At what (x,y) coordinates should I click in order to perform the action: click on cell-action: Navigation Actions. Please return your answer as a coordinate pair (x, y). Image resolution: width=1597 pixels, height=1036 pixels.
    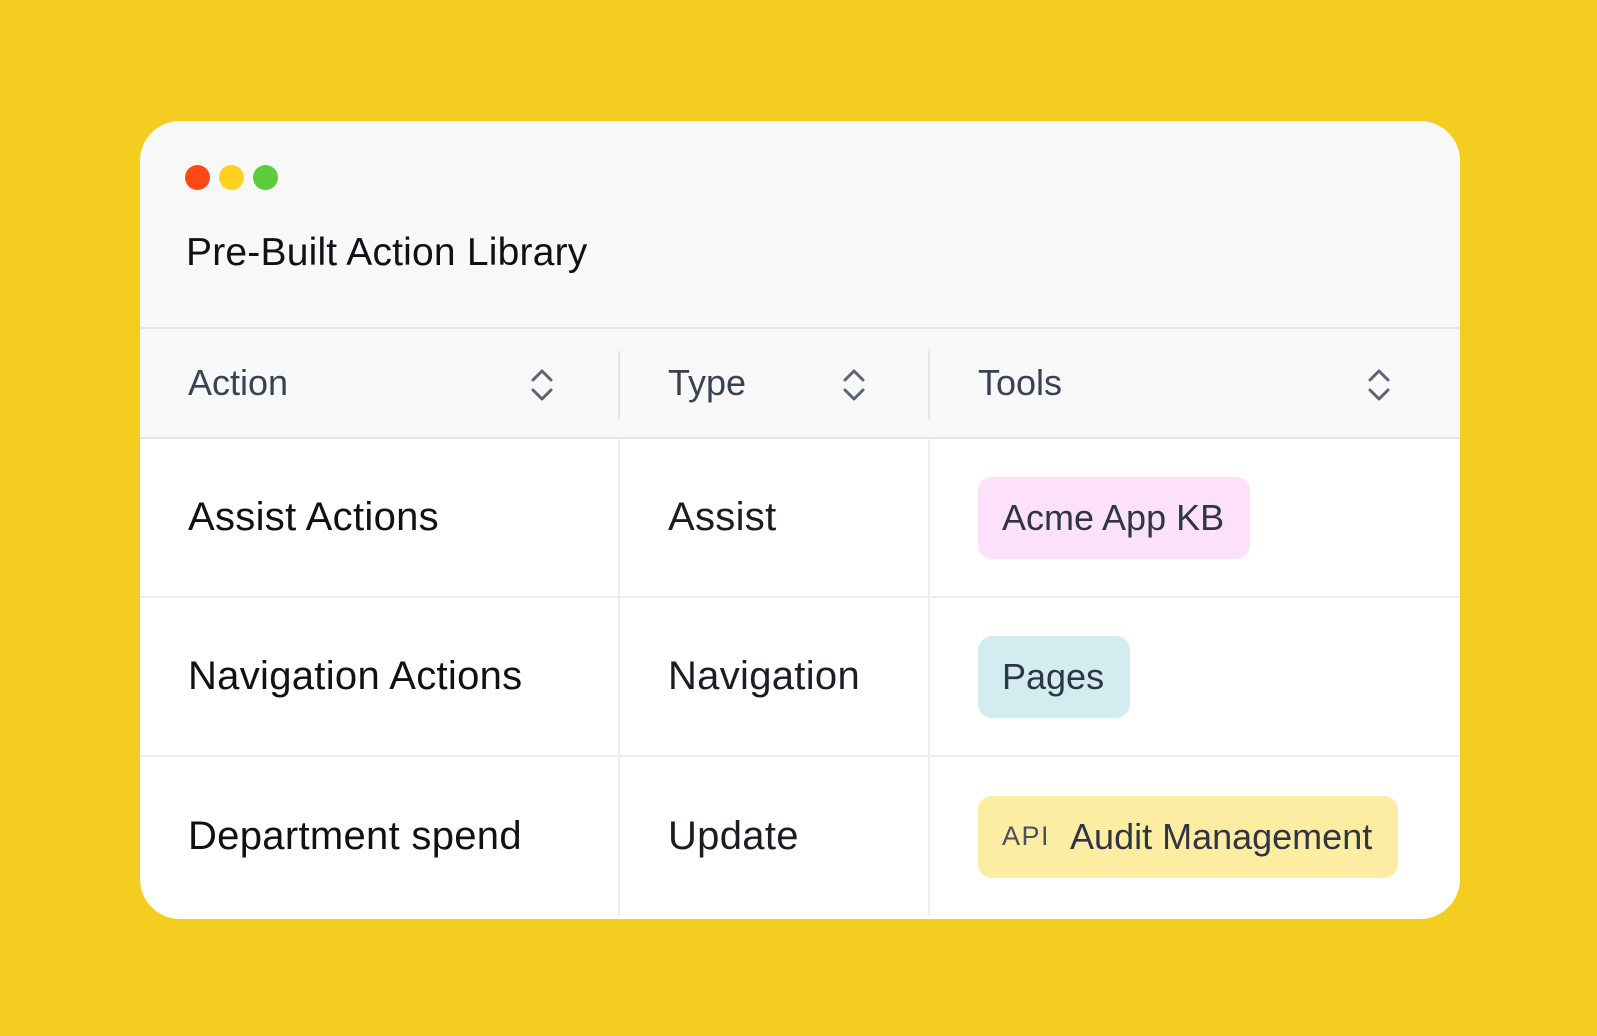
    Looking at the image, I should click on (380, 676).